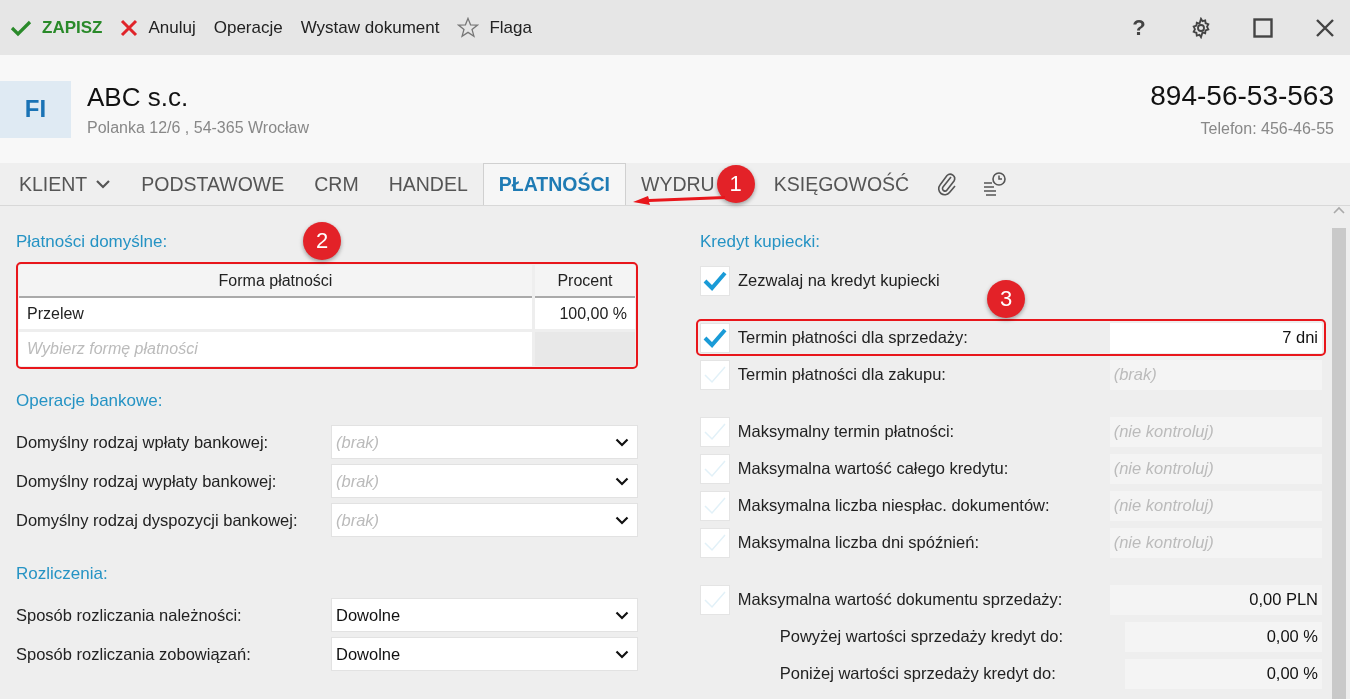 Image resolution: width=1350 pixels, height=699 pixels. I want to click on table-cell: 100,00 %, so click(585, 315).